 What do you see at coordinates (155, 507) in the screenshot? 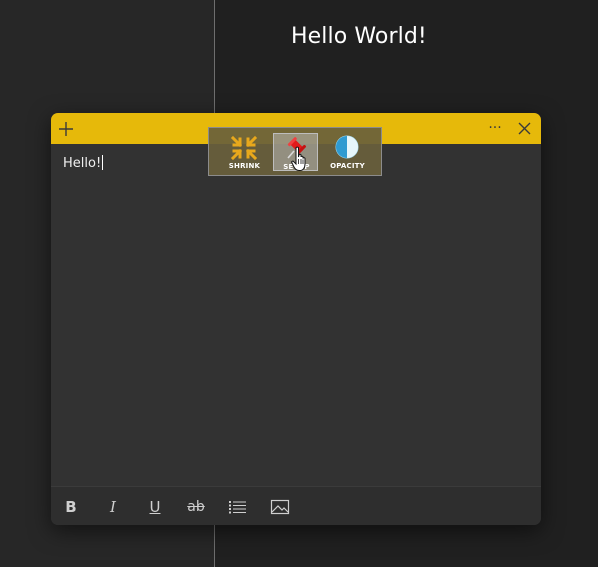
I see `underline-button: U` at bounding box center [155, 507].